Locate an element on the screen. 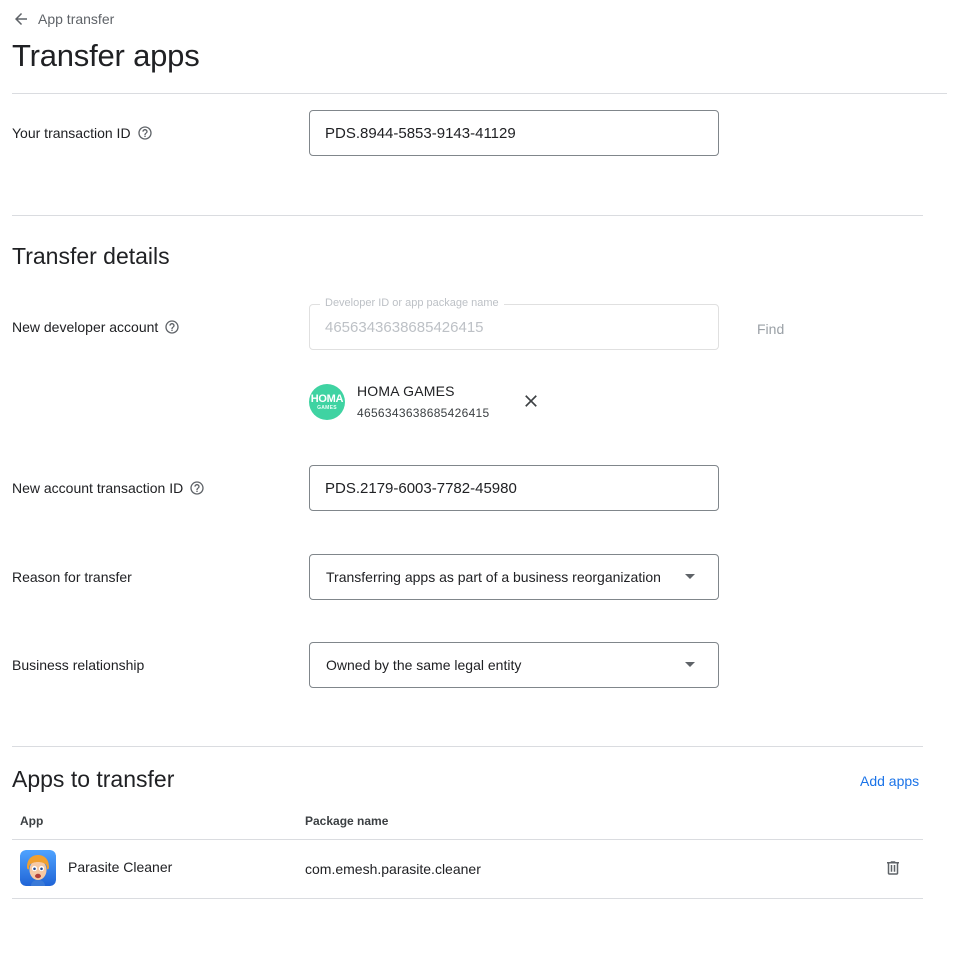 Image resolution: width=954 pixels, height=960 pixels. trash-icon is located at coordinates (893, 868).